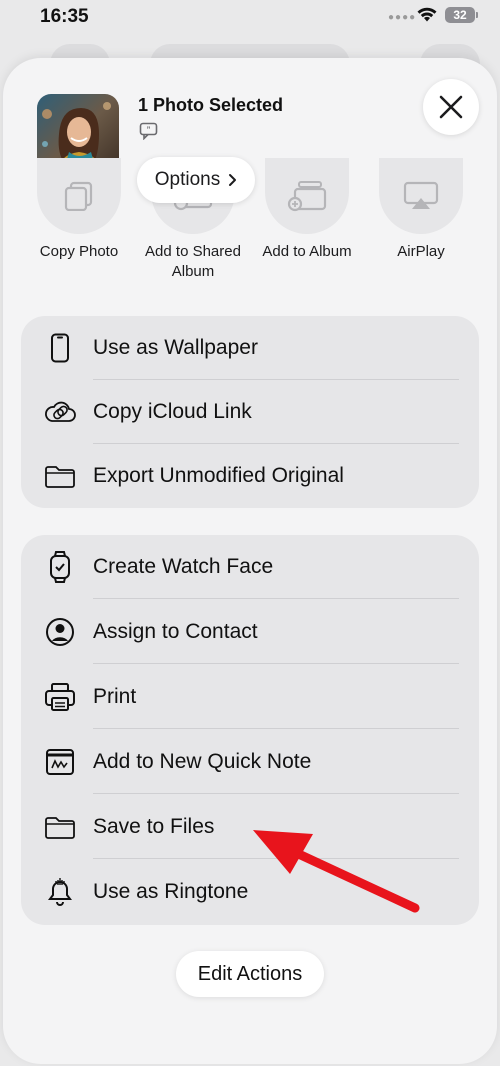 The width and height of the screenshot is (500, 1066). What do you see at coordinates (79, 196) in the screenshot?
I see `copy-photo-icon` at bounding box center [79, 196].